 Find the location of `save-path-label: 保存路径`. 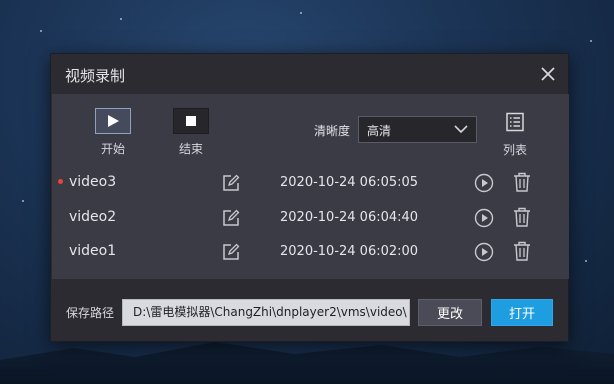

save-path-label: 保存路径 is located at coordinates (90, 313).